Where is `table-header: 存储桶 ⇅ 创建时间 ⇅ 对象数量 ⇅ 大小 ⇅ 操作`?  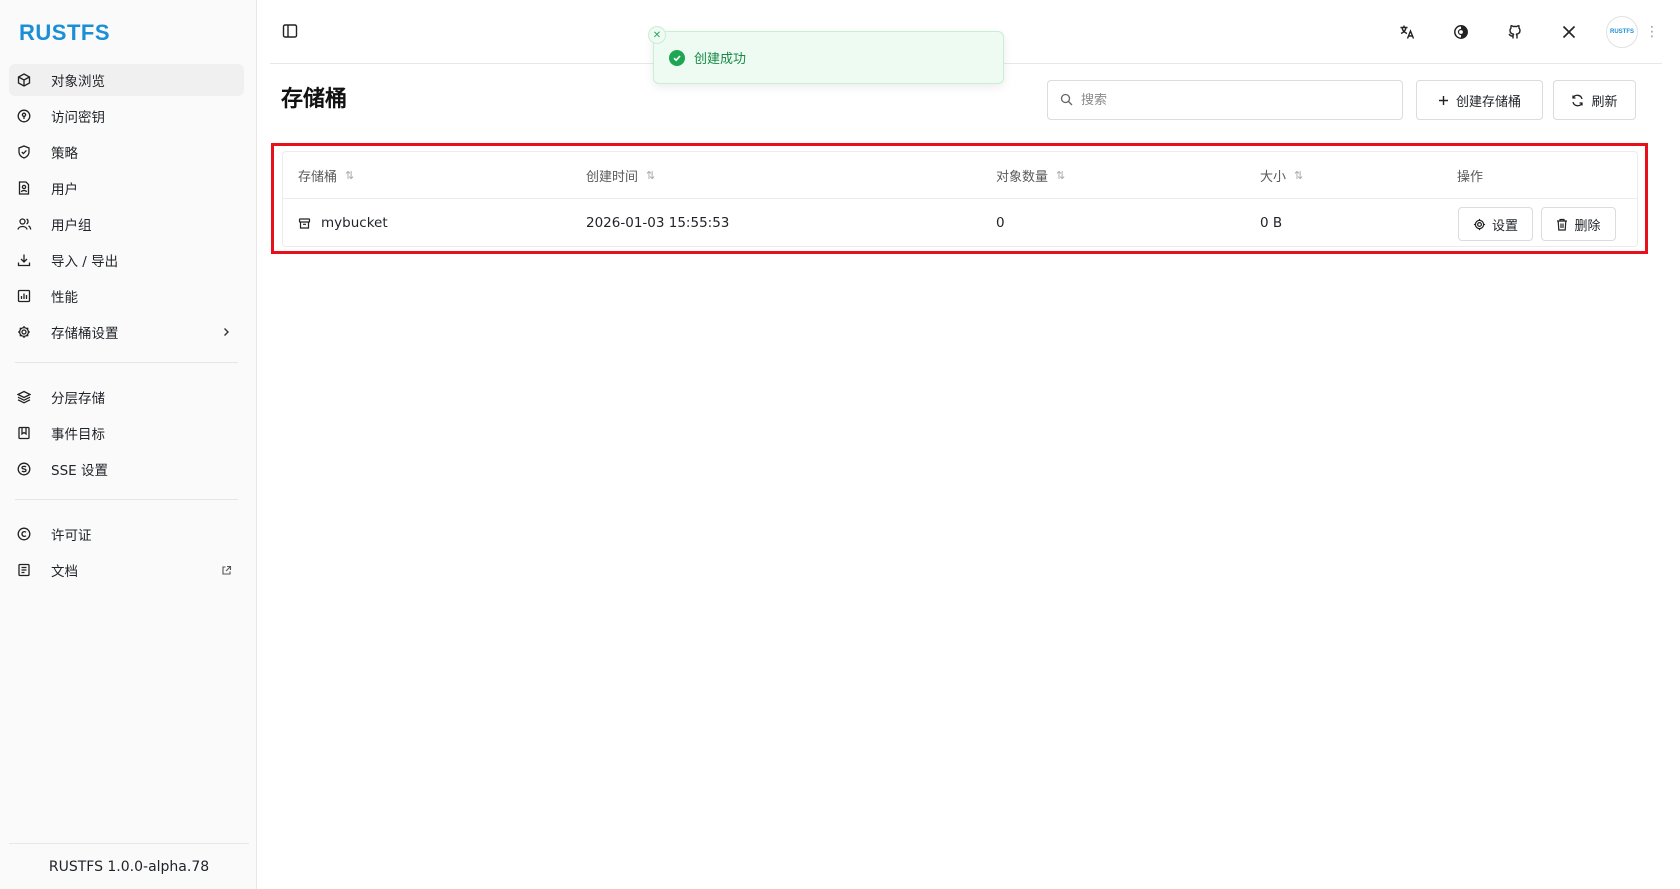
table-header: 存储桶 ⇅ 创建时间 ⇅ 对象数量 ⇅ 大小 ⇅ 操作 is located at coordinates (960, 175).